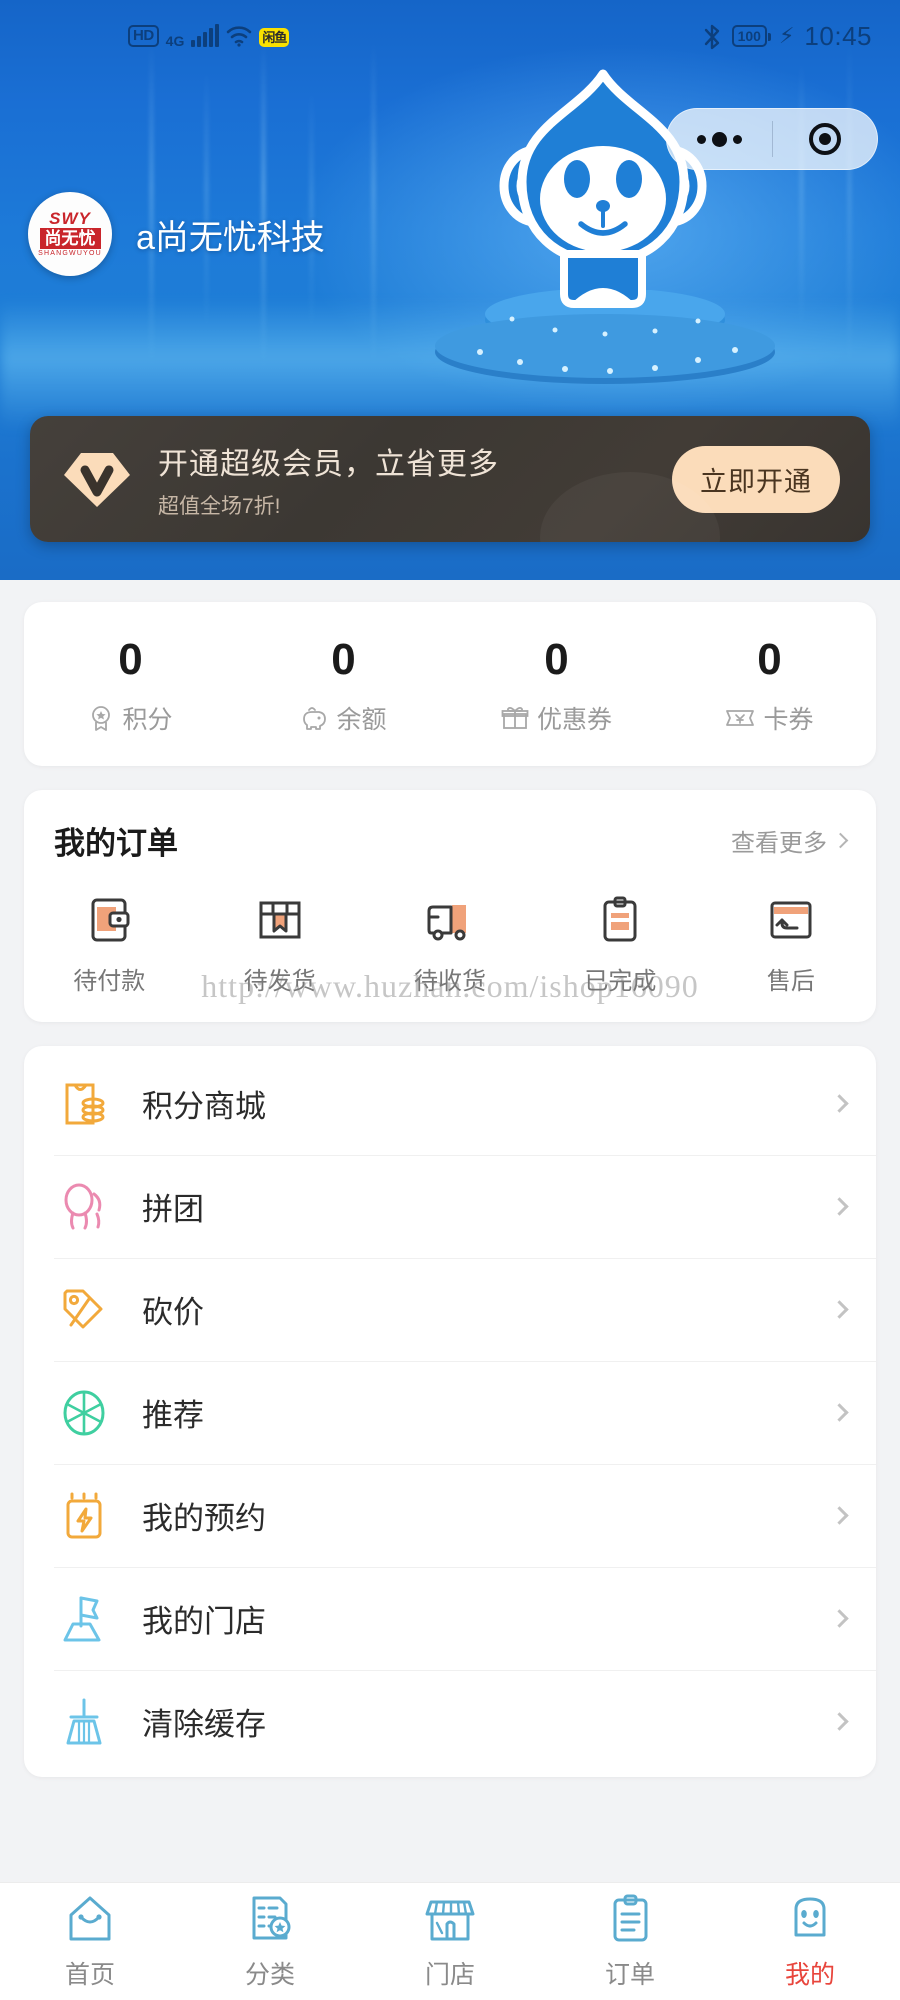  I want to click on tab-profile: 我的, so click(810, 1942).